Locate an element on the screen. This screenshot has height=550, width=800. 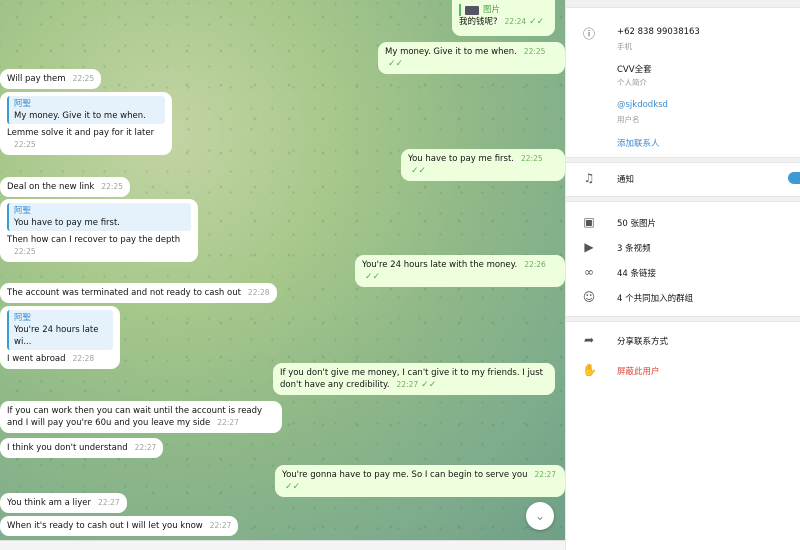
bio-text: CVV全套 is located at coordinates (634, 69).